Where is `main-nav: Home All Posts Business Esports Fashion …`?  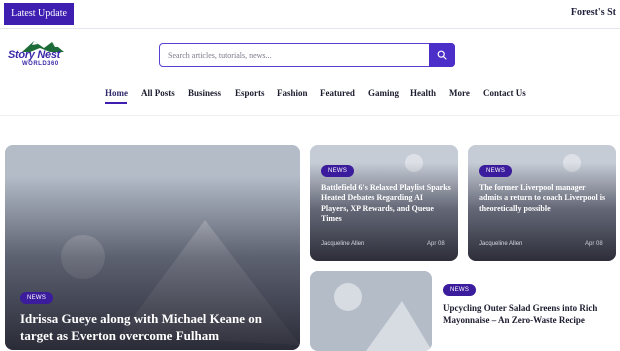 main-nav: Home All Posts Business Esports Fashion … is located at coordinates (310, 96).